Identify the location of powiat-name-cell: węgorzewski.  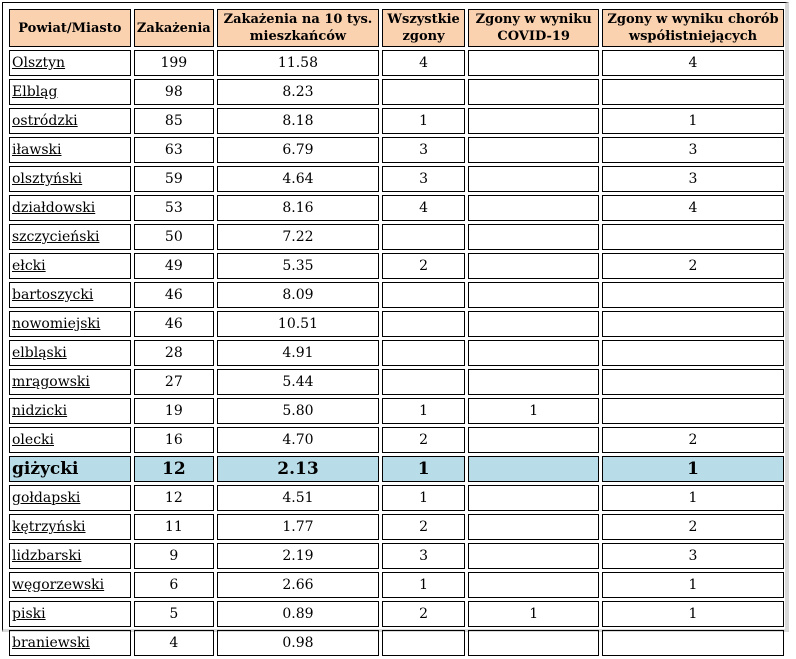
(70, 585).